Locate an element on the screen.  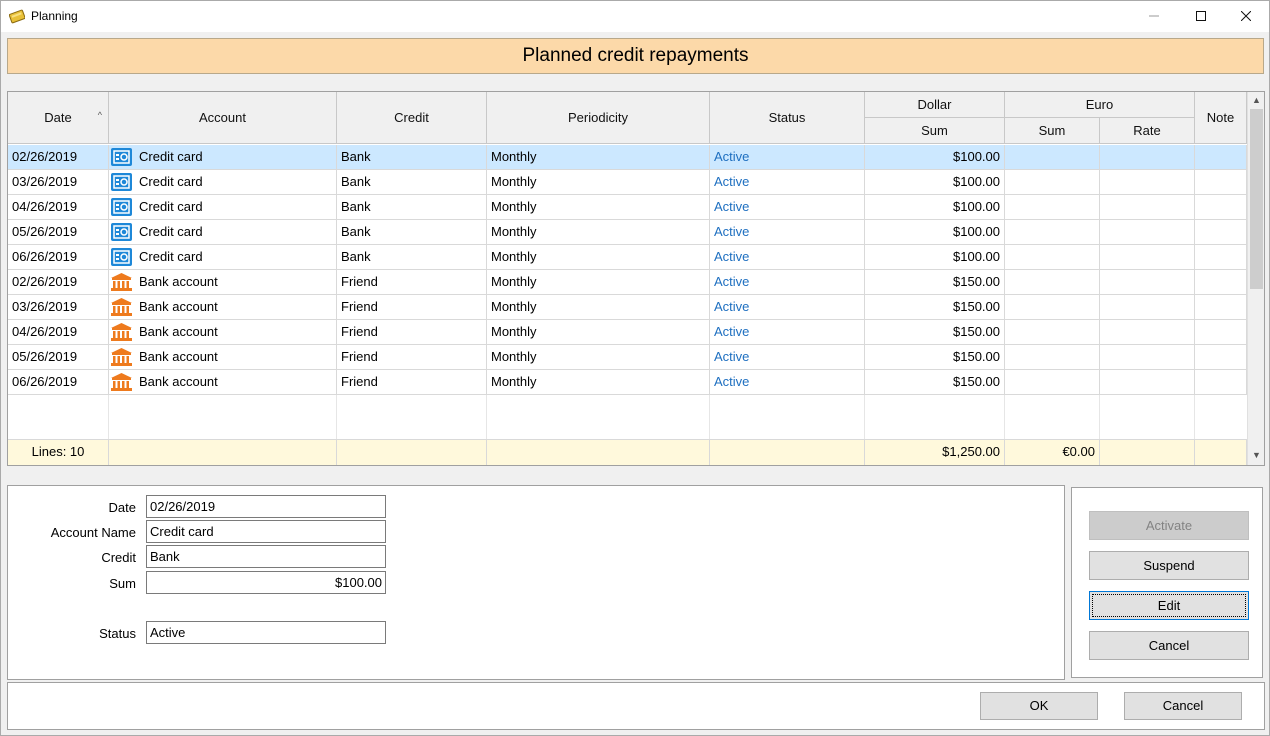
title-bar: Planning is located at coordinates (635, 16).